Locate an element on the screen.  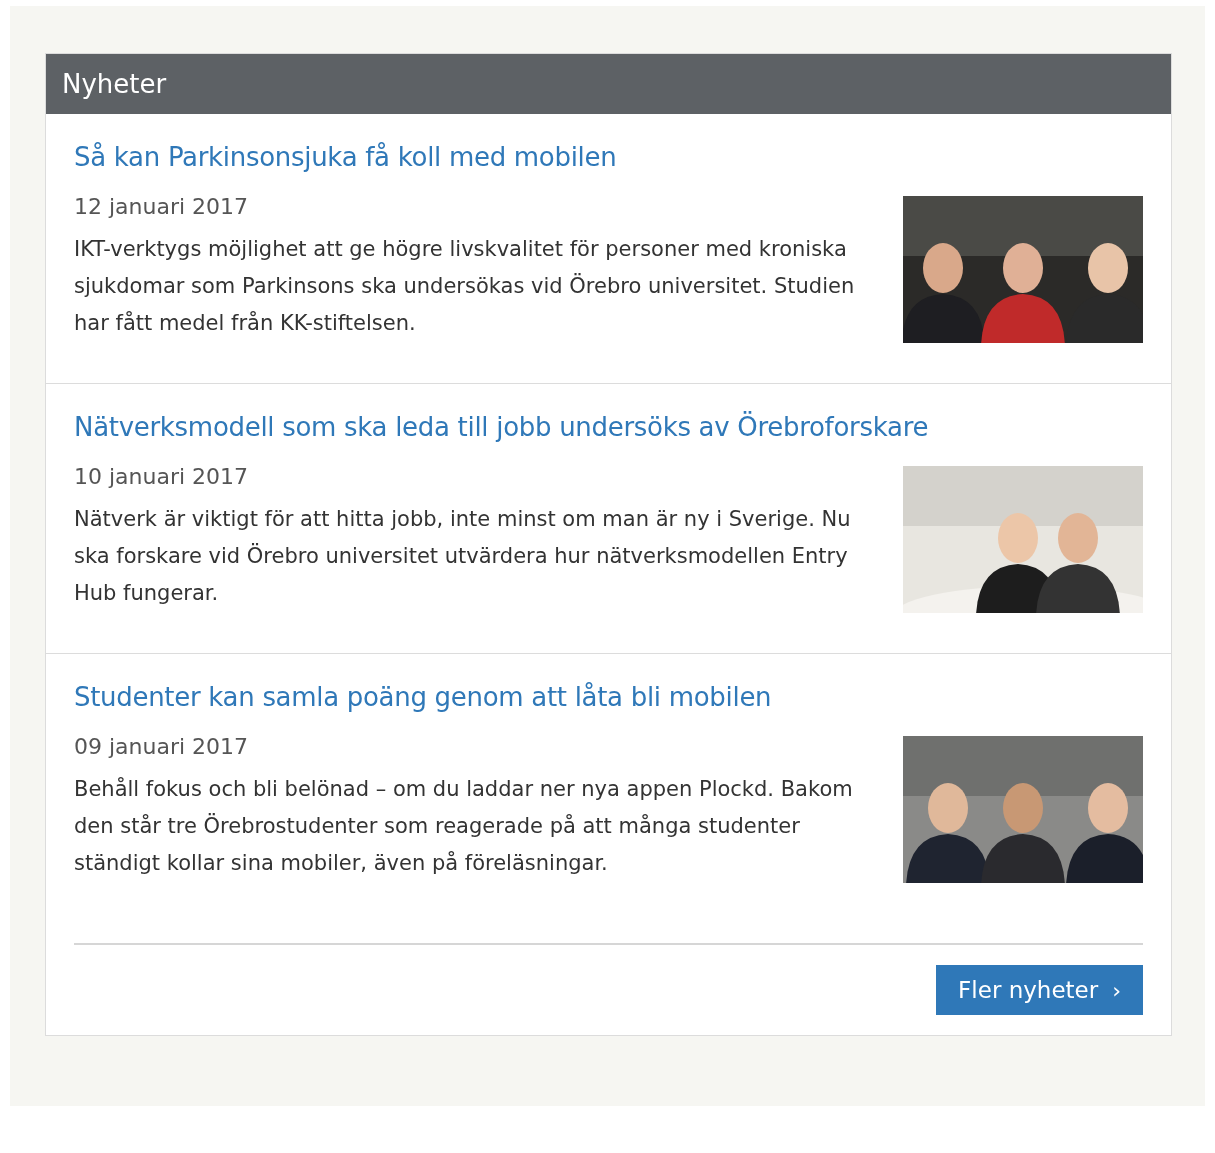
news-summary: IKT-verktygs möjlighet att ge högre livskvalitet för personer med kroniska sjukdomar som Parkinsons ska undersökas vid Örebro universitet. Studien har fått medel från KK-stiftelsen. is located at coordinates (465, 286).